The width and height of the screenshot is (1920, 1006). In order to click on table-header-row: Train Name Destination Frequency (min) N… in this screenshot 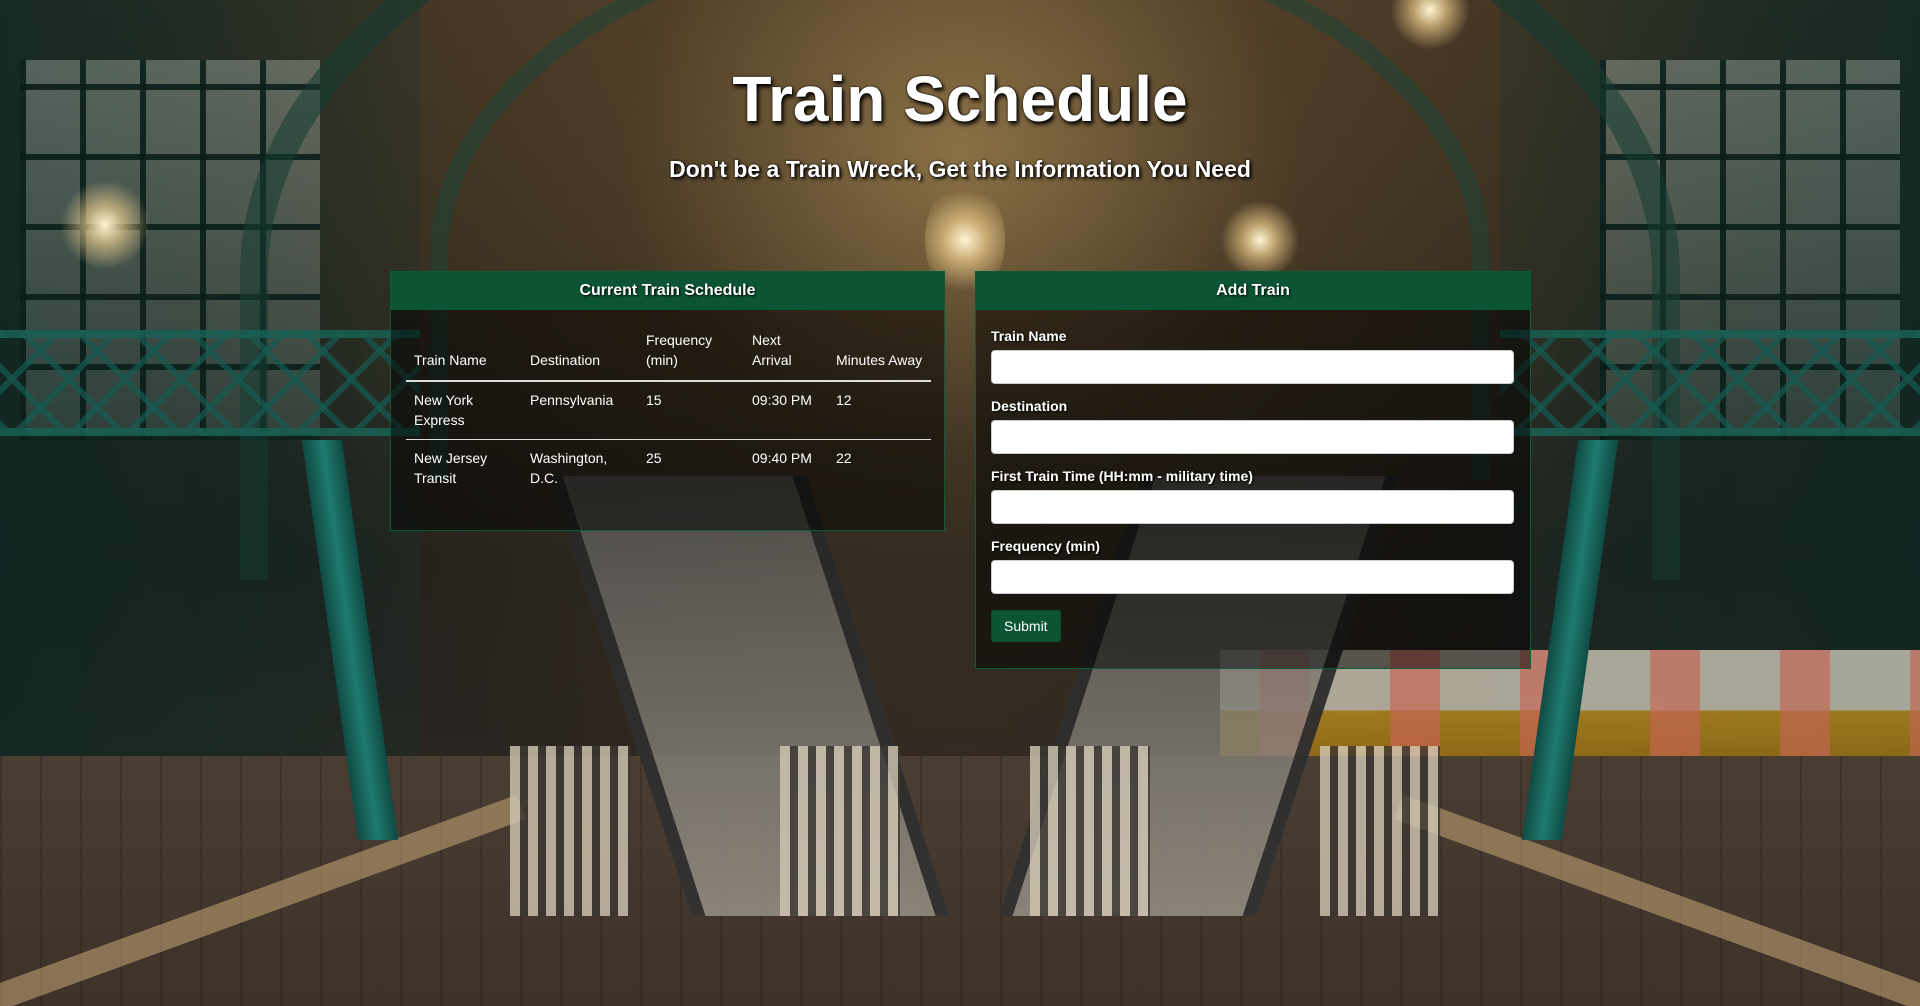, I will do `click(668, 356)`.